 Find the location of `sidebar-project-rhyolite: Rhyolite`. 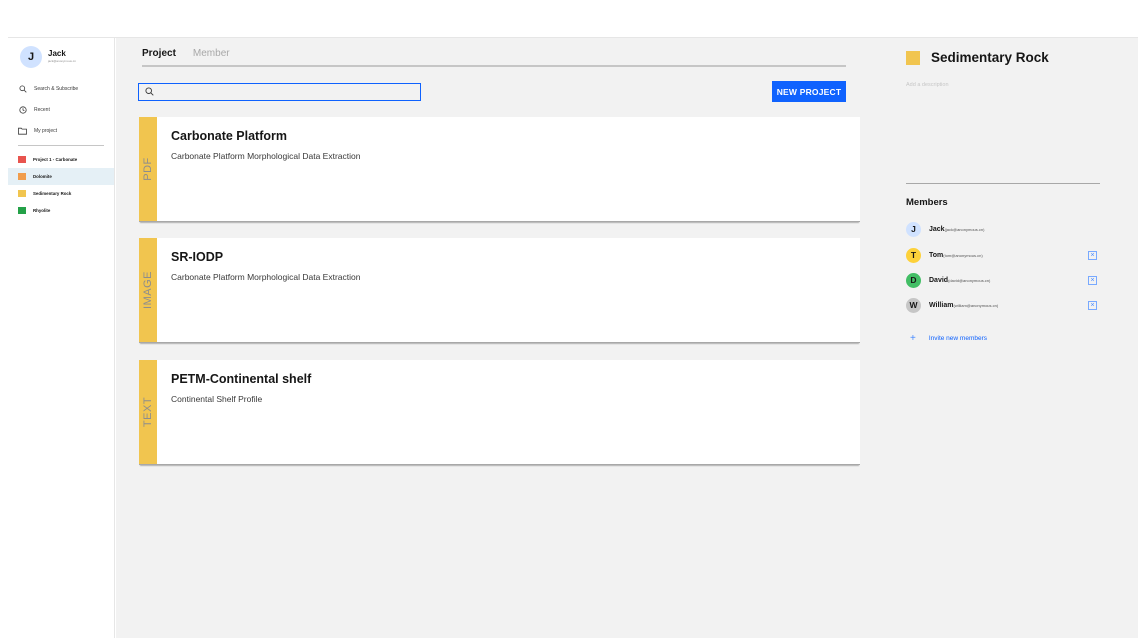

sidebar-project-rhyolite: Rhyolite is located at coordinates (61, 210).